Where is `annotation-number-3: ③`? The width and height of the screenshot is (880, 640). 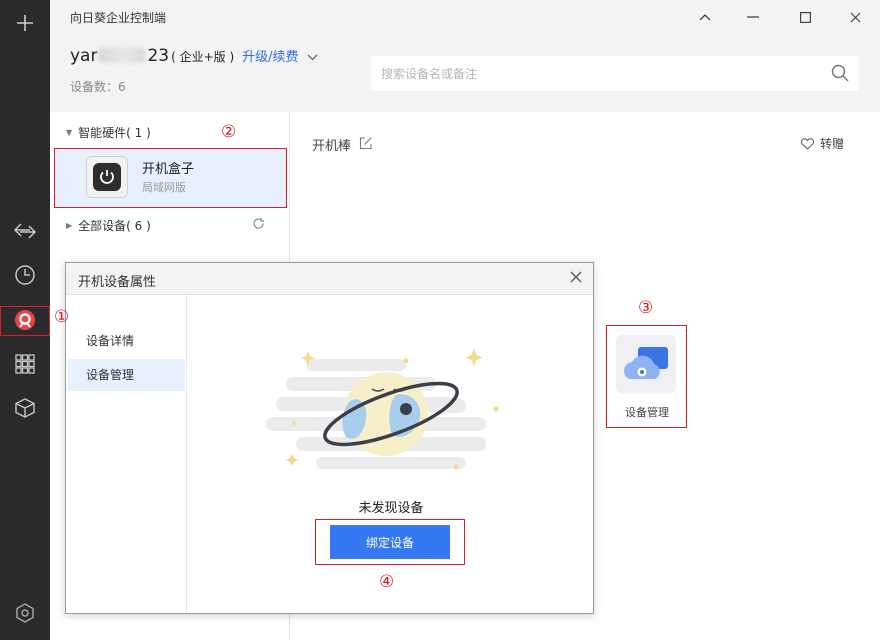
annotation-number-3: ③ is located at coordinates (646, 308).